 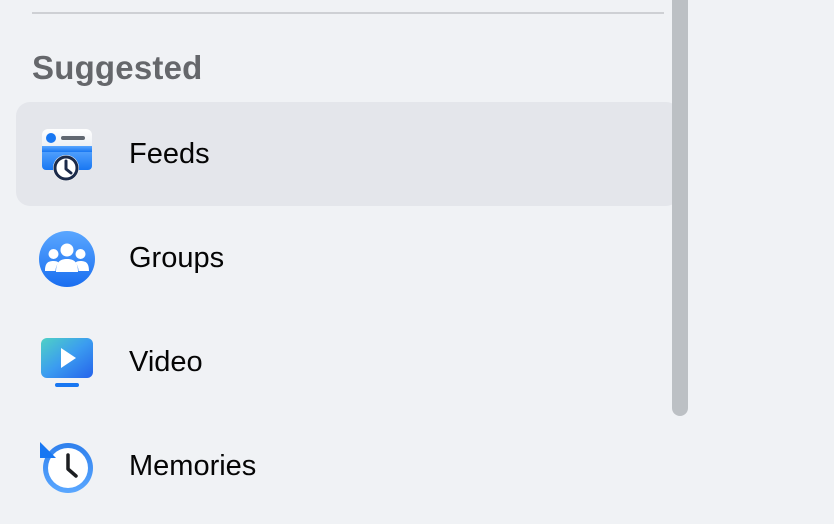 What do you see at coordinates (117, 67) in the screenshot?
I see `section-title-suggested: Suggested` at bounding box center [117, 67].